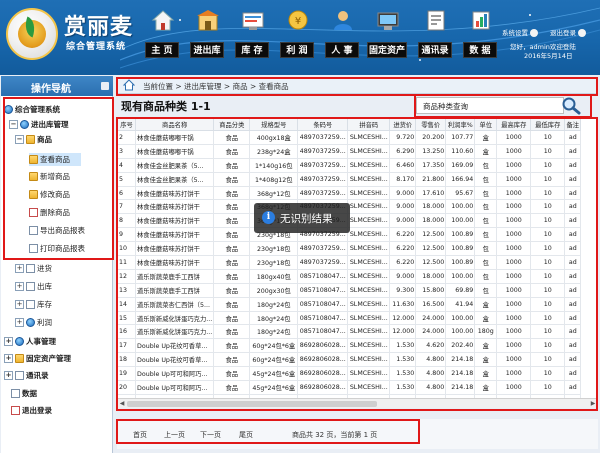  What do you see at coordinates (573, 124) in the screenshot?
I see `column-header: 备注` at bounding box center [573, 124].